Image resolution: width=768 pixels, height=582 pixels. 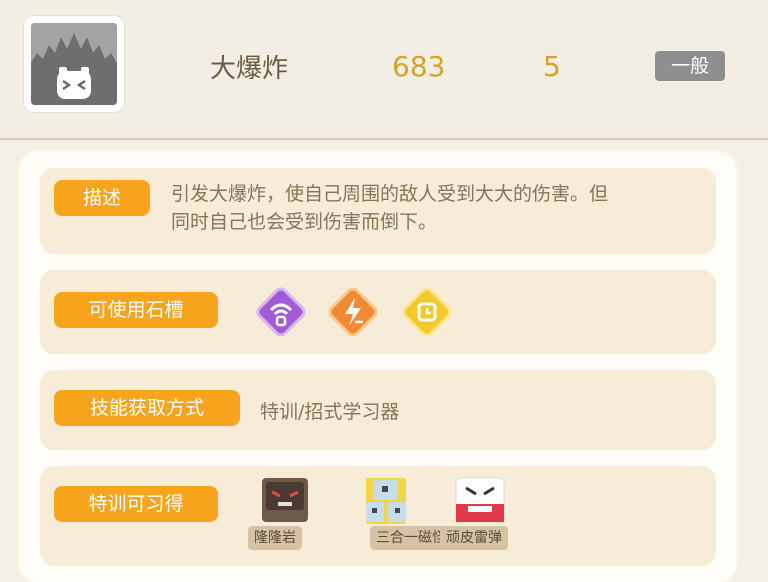 What do you see at coordinates (136, 310) in the screenshot?
I see `stone-slots-label: 可使用石槽` at bounding box center [136, 310].